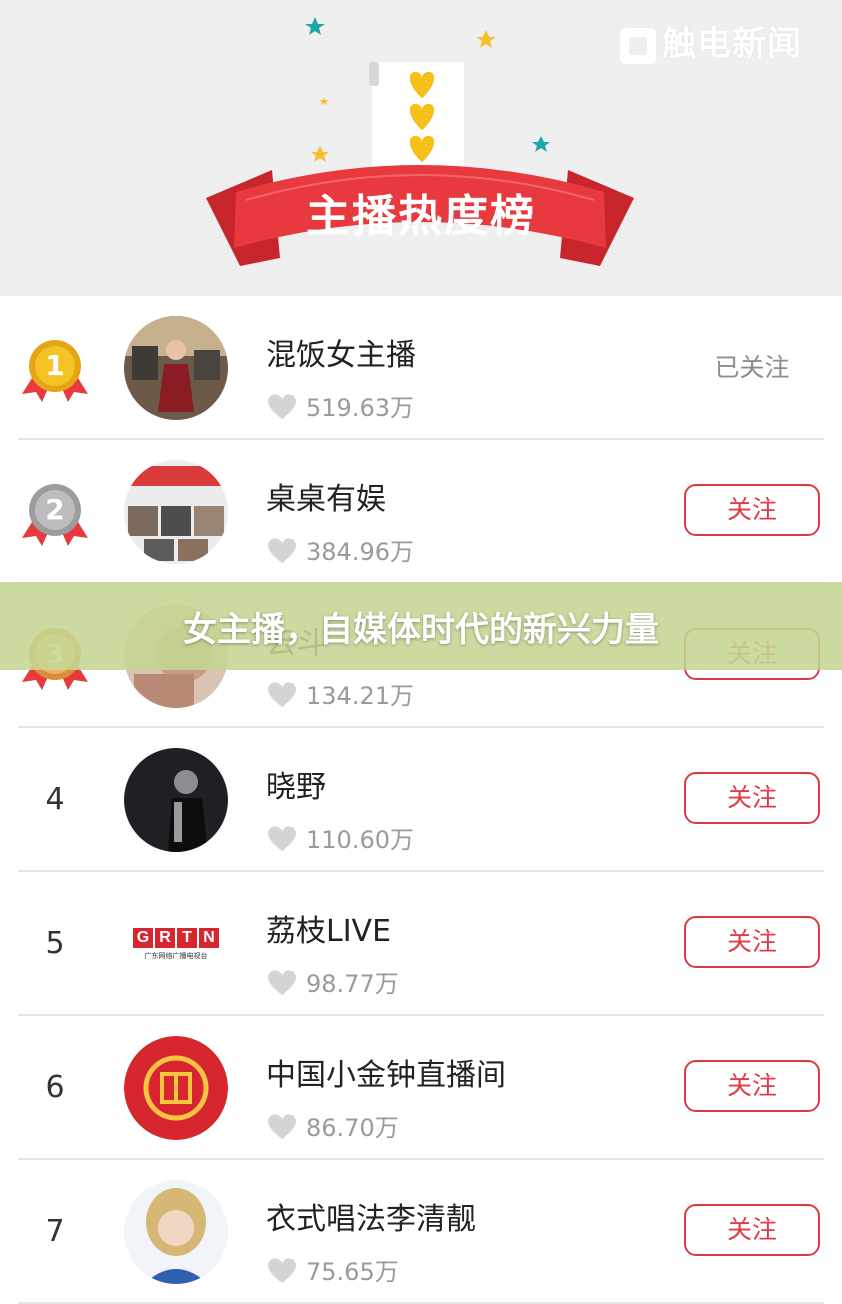 This screenshot has height=1304, width=842. What do you see at coordinates (55, 1231) in the screenshot?
I see `rank-number: 7` at bounding box center [55, 1231].